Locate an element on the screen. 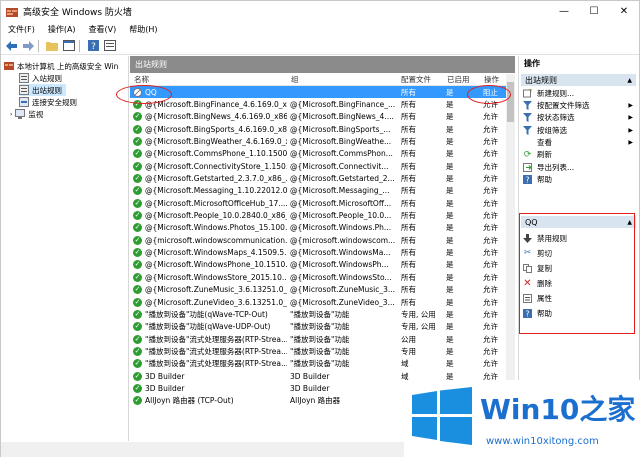 This screenshot has width=640, height=457. tree-item-local-computer: 本地计算机 上的高级安全 Win is located at coordinates (61, 66).